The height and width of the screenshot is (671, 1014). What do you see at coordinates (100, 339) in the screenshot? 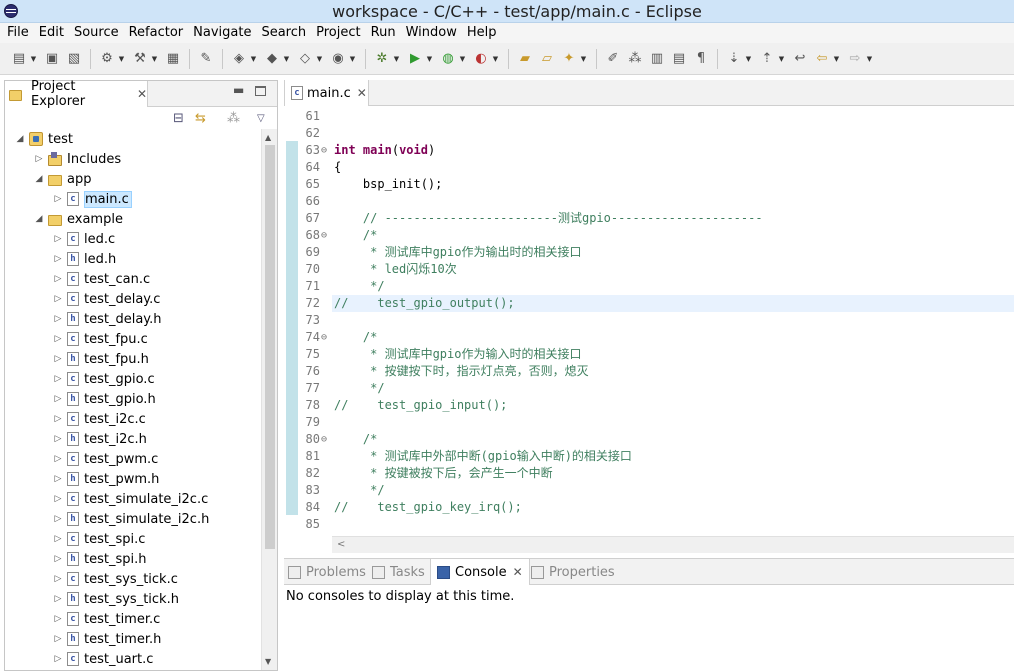
I see `tree-item: ▷ c test_fpu.c` at bounding box center [100, 339].